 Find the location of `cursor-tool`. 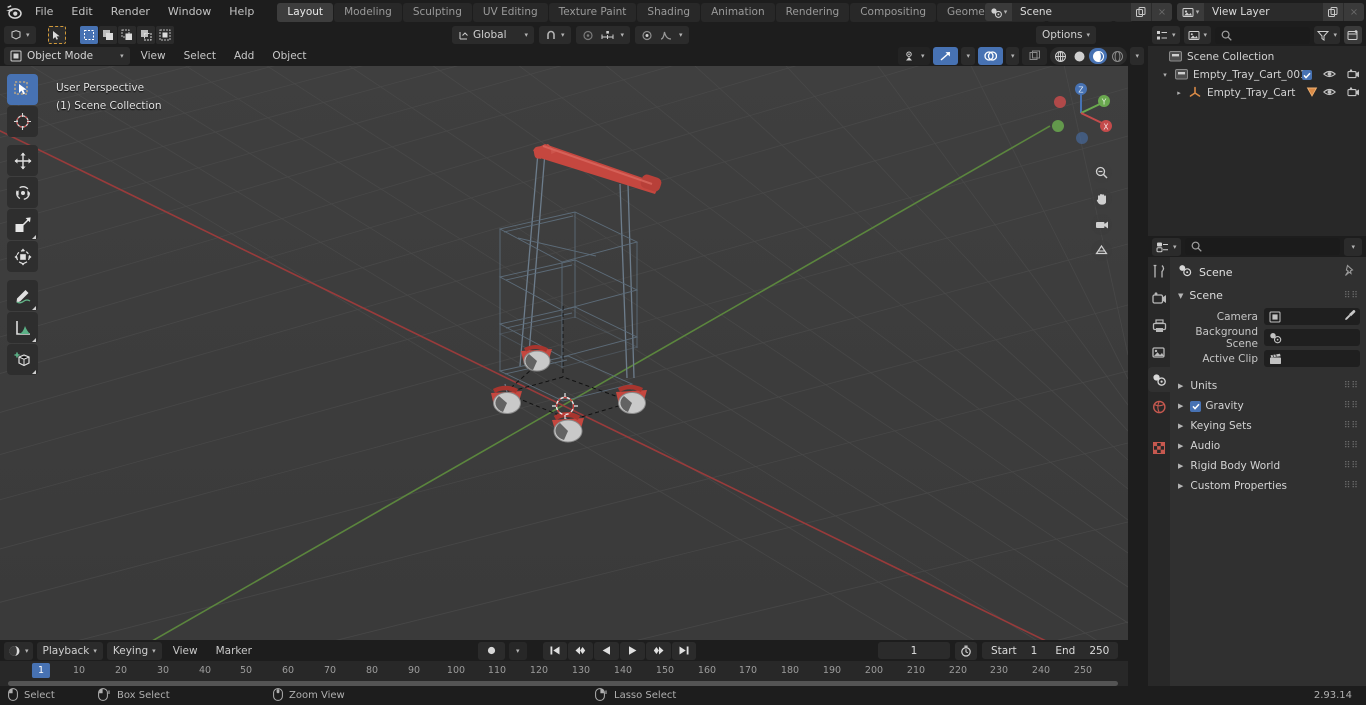

cursor-tool is located at coordinates (22, 121).